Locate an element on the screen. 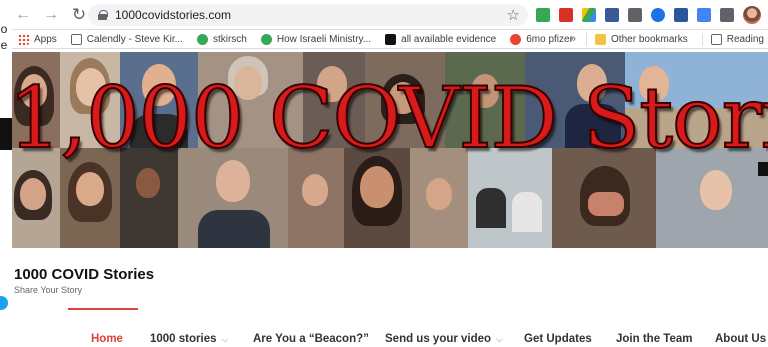 The height and width of the screenshot is (347, 768). apps-grid-icon is located at coordinates (23, 39).